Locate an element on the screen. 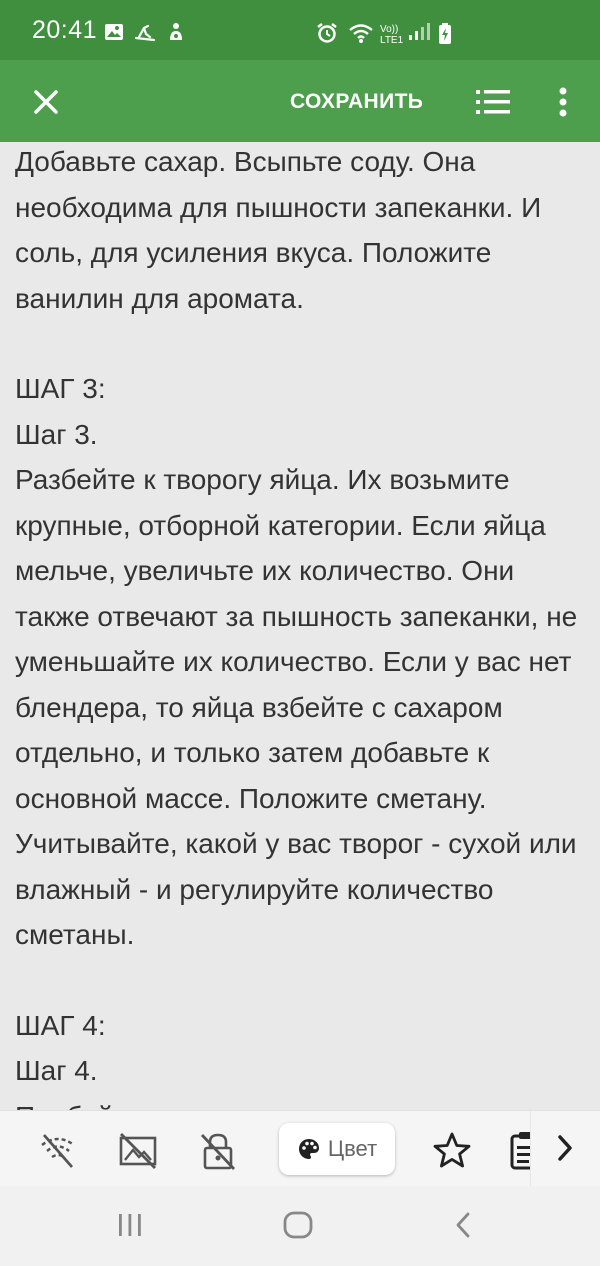 Image resolution: width=600 pixels, height=1266 pixels. gallery-notification-icon is located at coordinates (114, 32).